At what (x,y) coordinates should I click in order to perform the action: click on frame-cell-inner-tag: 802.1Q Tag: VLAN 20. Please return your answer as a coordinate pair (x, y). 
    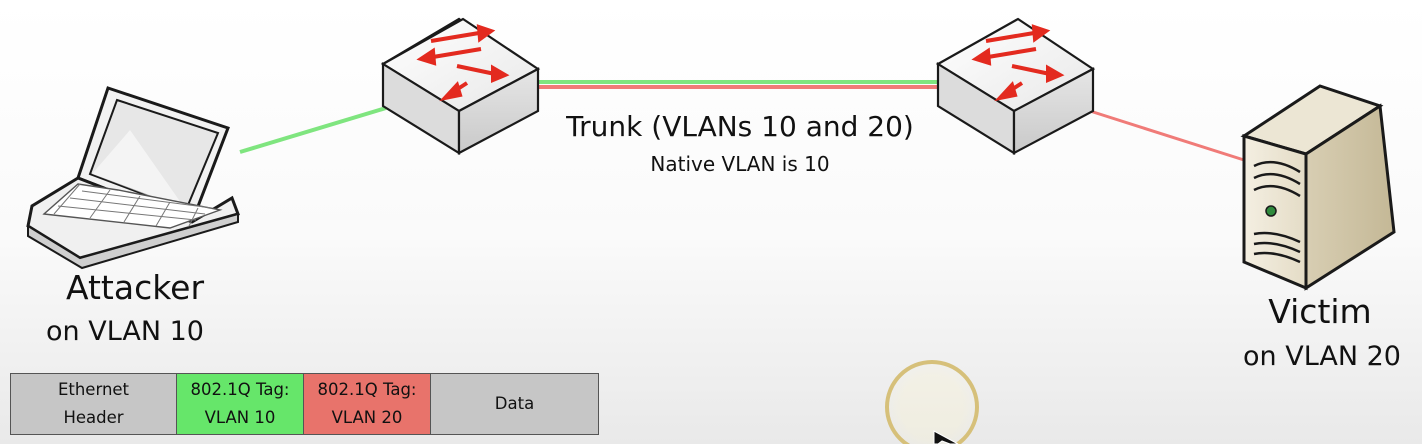
    Looking at the image, I should click on (367, 404).